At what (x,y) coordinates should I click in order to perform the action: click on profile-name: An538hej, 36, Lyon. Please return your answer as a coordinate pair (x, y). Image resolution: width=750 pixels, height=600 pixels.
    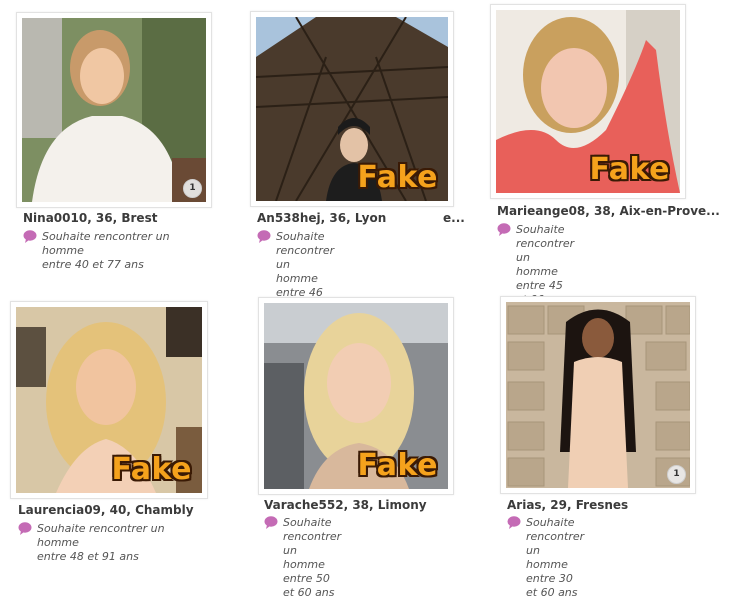
    Looking at the image, I should click on (321, 218).